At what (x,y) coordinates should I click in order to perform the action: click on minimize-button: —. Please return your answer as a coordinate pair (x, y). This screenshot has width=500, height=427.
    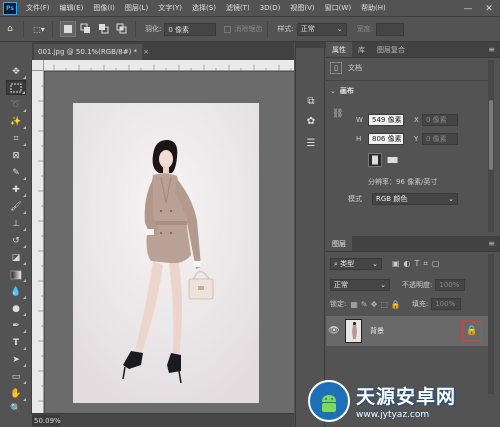
    Looking at the image, I should click on (468, 8).